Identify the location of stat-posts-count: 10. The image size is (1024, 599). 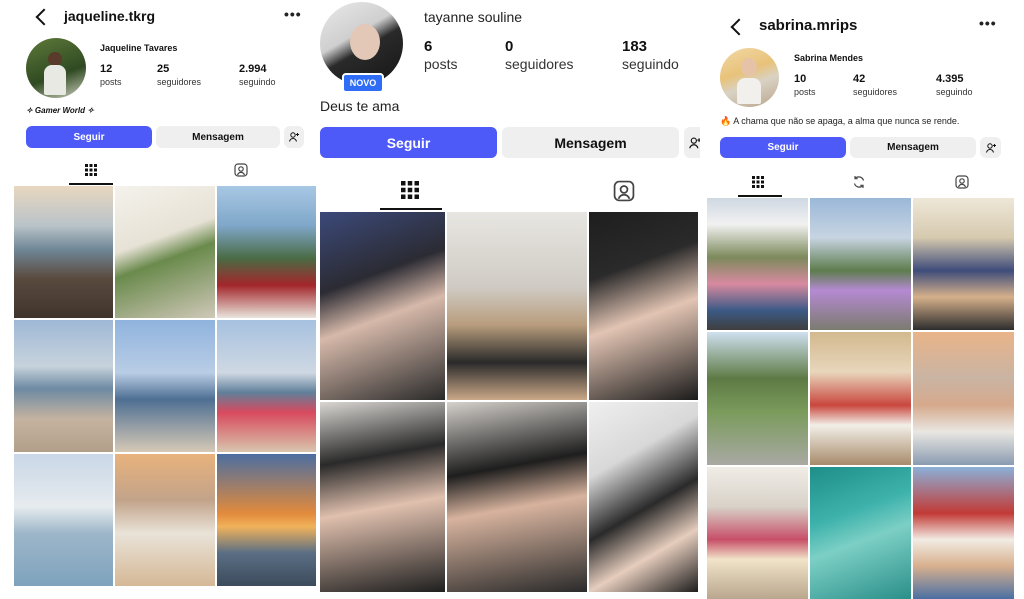
(800, 79).